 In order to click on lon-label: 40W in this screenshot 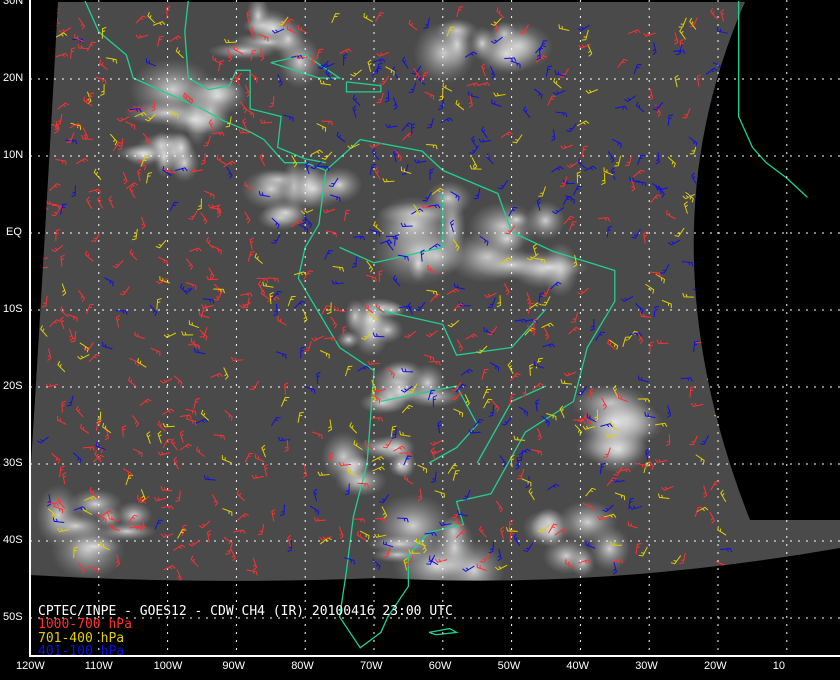, I will do `click(578, 666)`.